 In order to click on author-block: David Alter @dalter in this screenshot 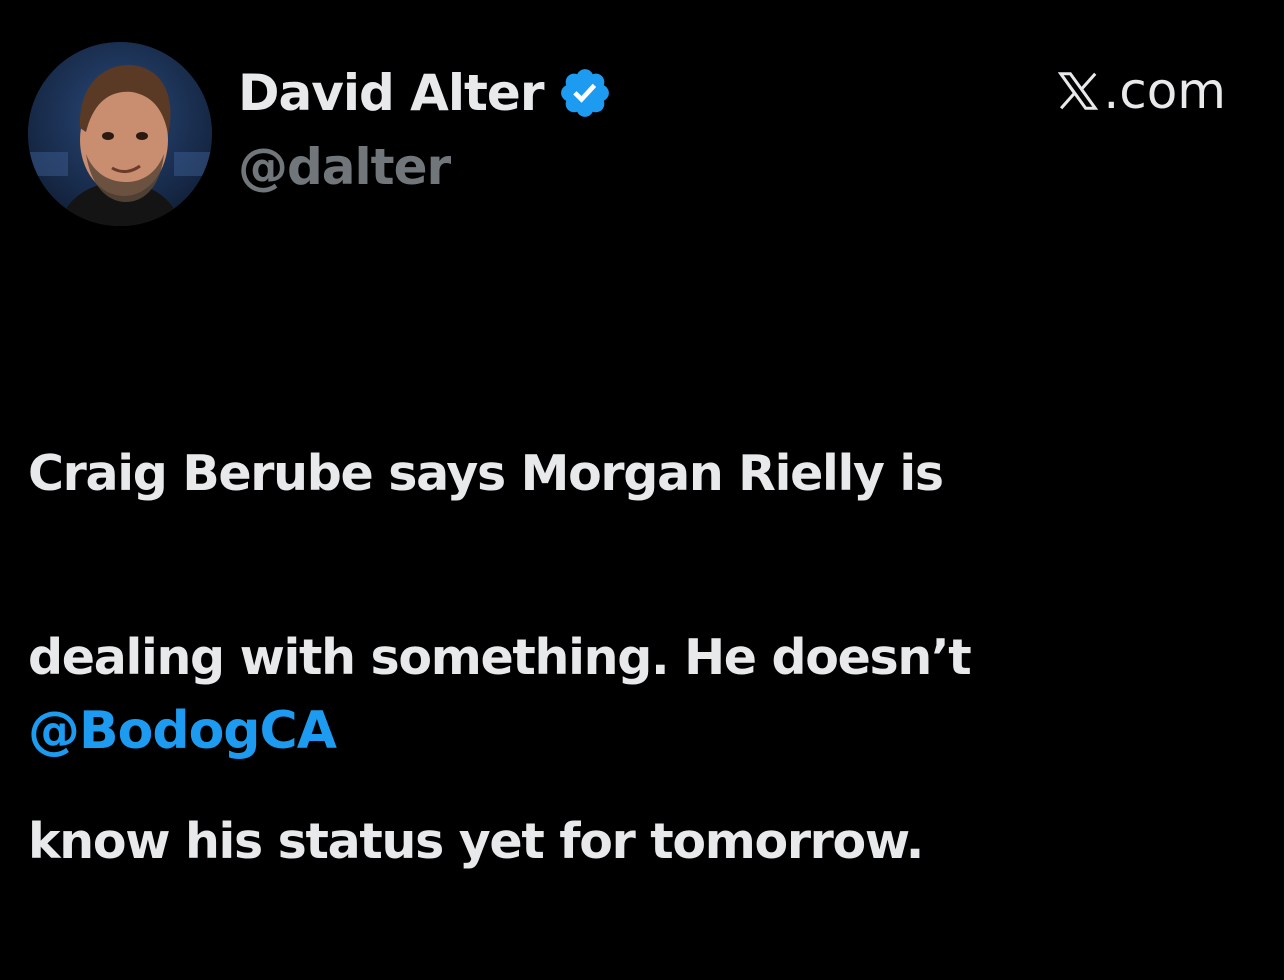, I will do `click(425, 125)`.